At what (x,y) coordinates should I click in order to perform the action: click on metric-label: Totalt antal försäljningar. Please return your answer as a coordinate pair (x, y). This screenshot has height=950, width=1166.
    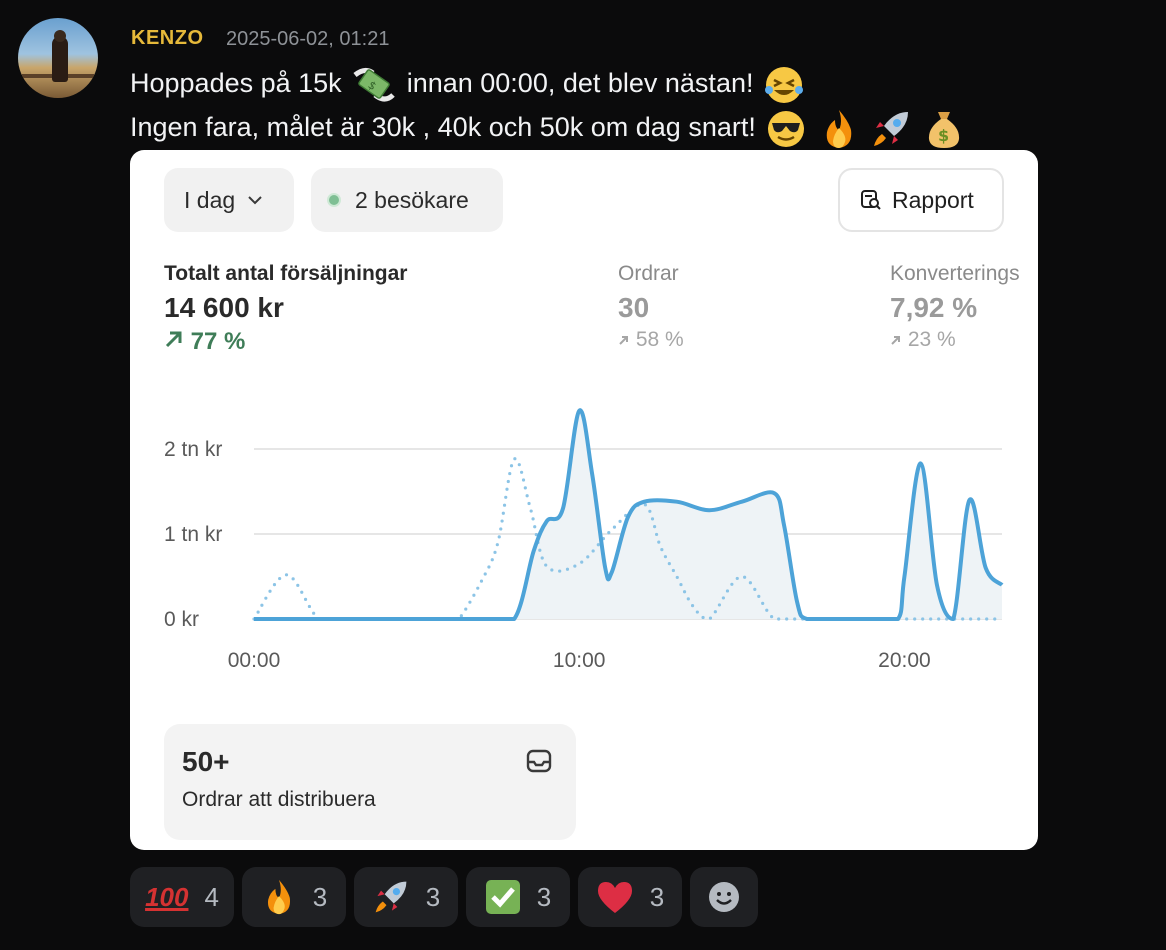
    Looking at the image, I should click on (286, 273).